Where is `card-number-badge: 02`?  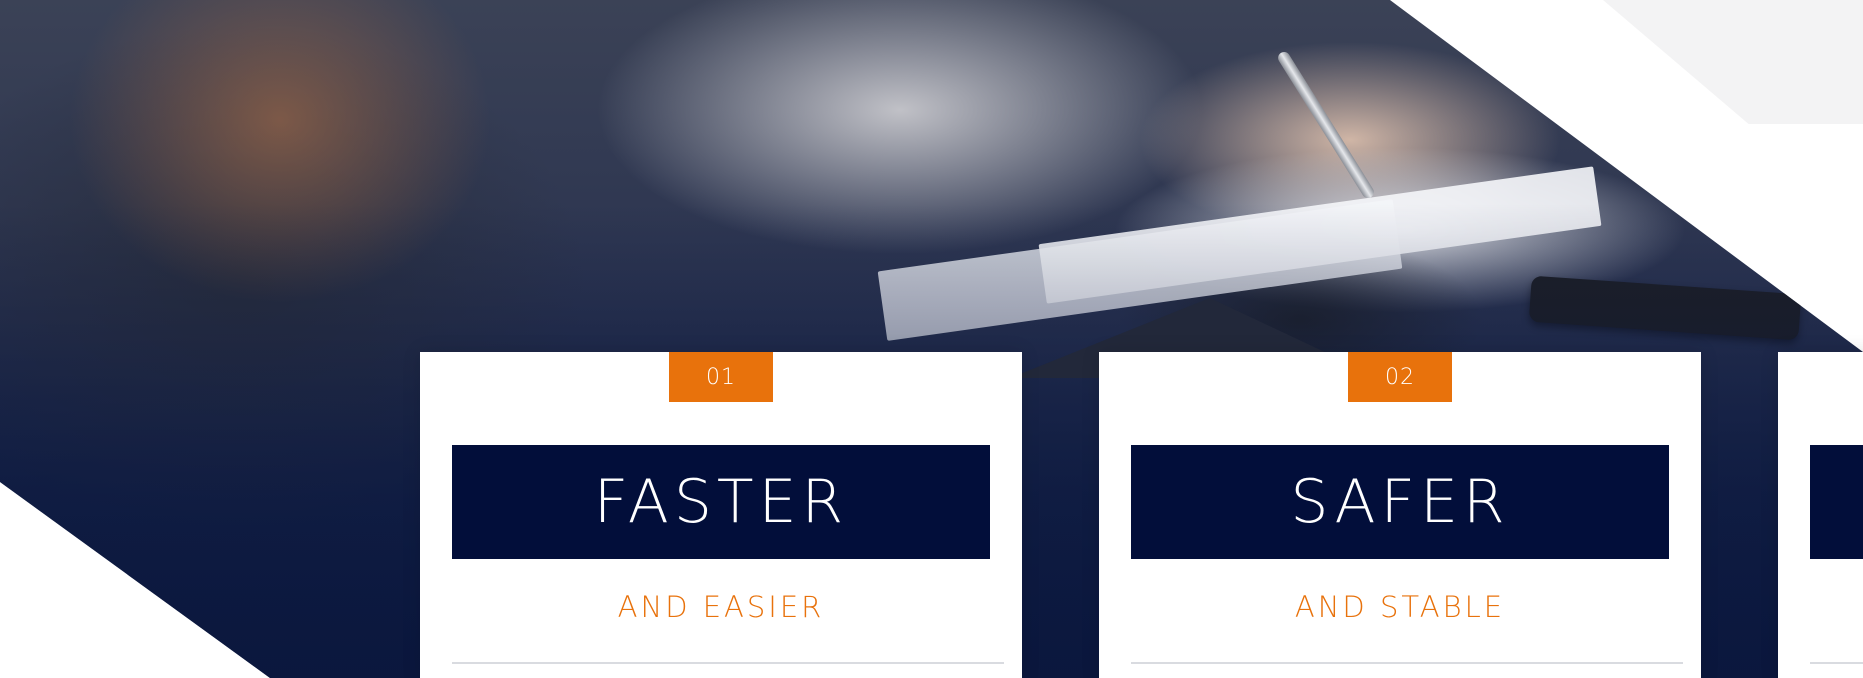 card-number-badge: 02 is located at coordinates (1400, 377).